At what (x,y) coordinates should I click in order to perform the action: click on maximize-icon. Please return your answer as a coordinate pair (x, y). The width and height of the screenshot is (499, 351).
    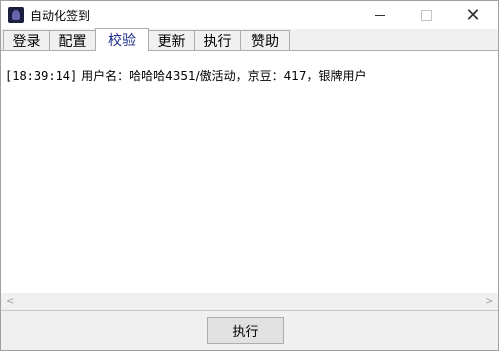
    Looking at the image, I should click on (426, 15).